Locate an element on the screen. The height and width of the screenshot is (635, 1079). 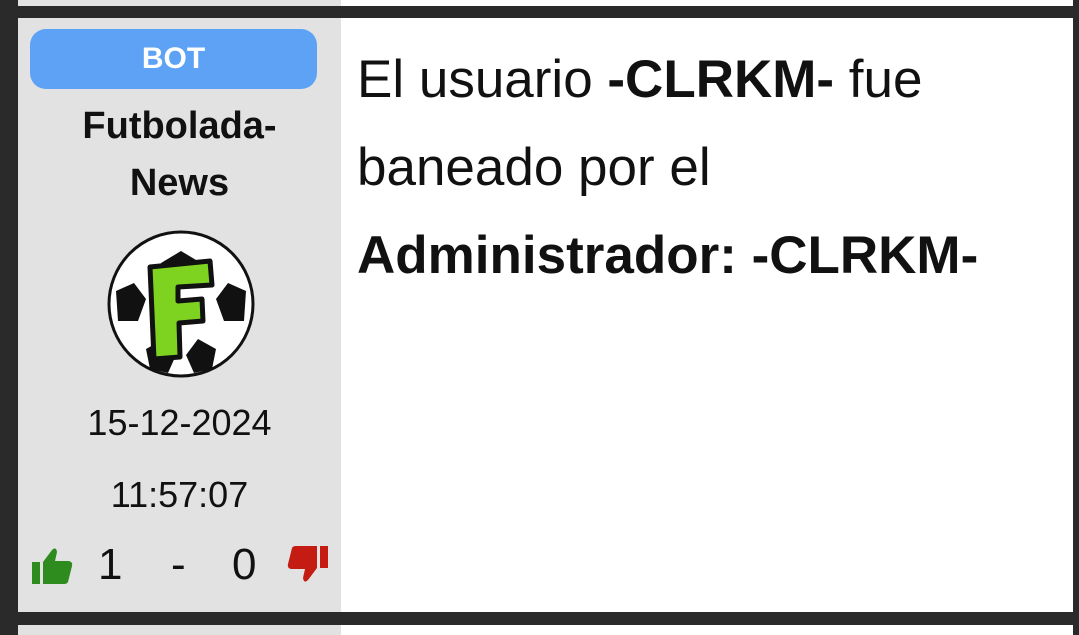
author-name-line1: Futbolada- is located at coordinates (179, 126).